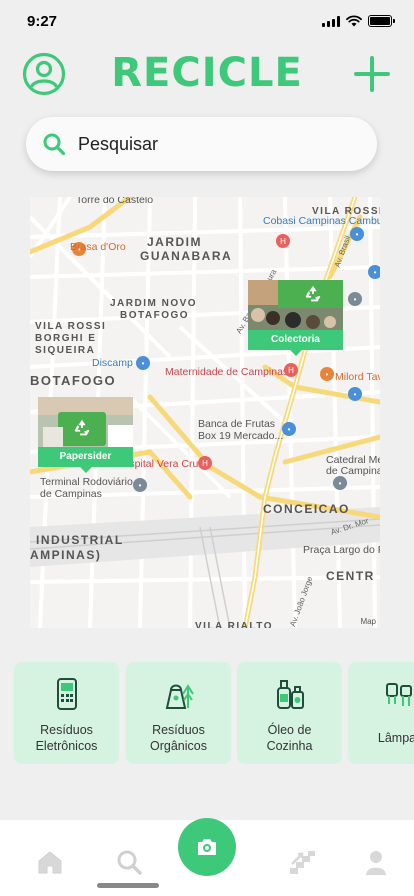 This screenshot has width=414, height=896. I want to click on category-label: Lâmpad, so click(395, 738).